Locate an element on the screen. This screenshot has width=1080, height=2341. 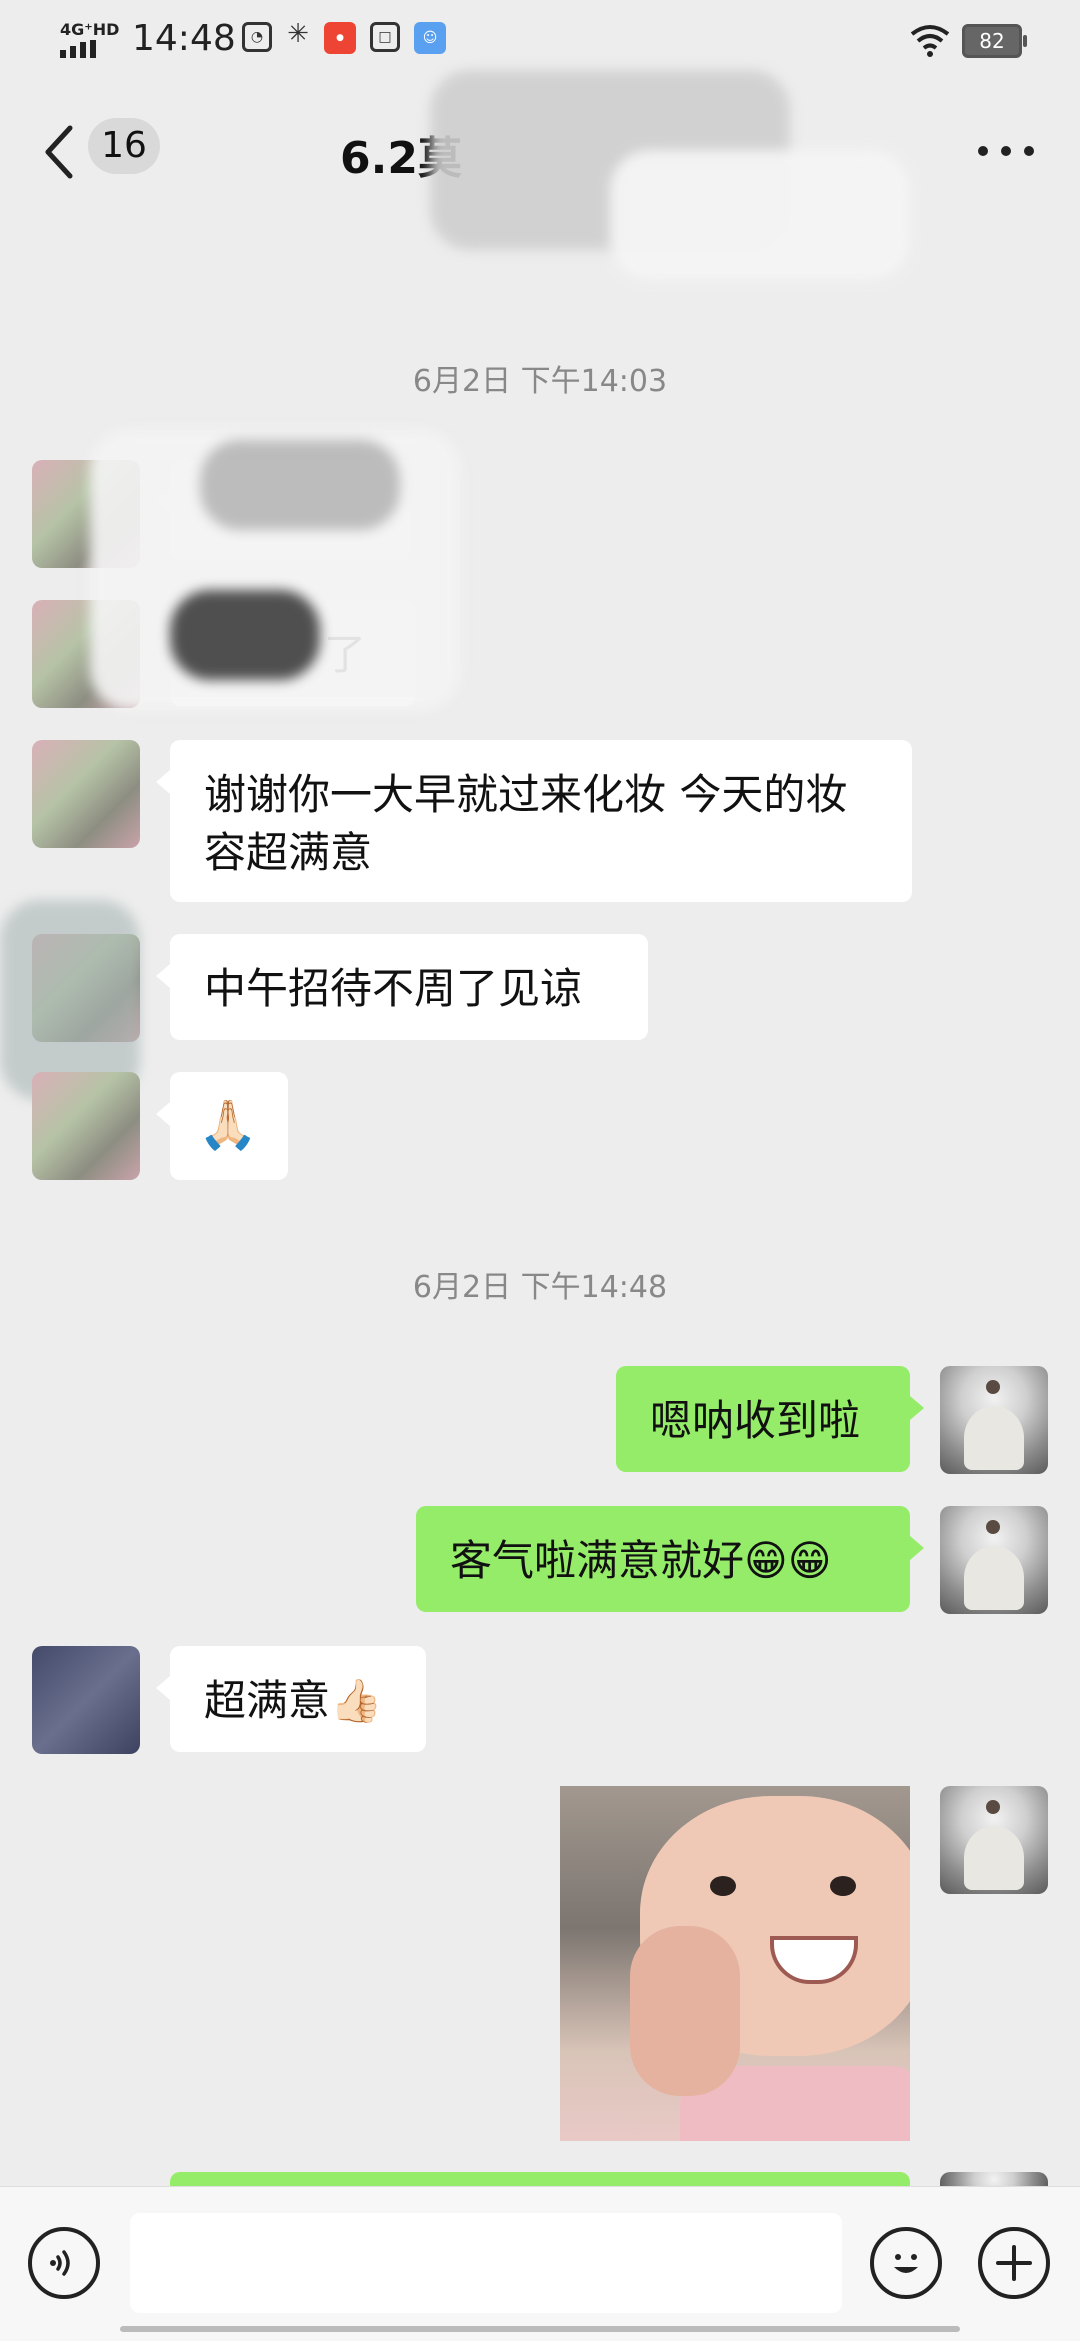
message-bubble-outgoing: 嗯呐收到啦 is located at coordinates (770, 1419).